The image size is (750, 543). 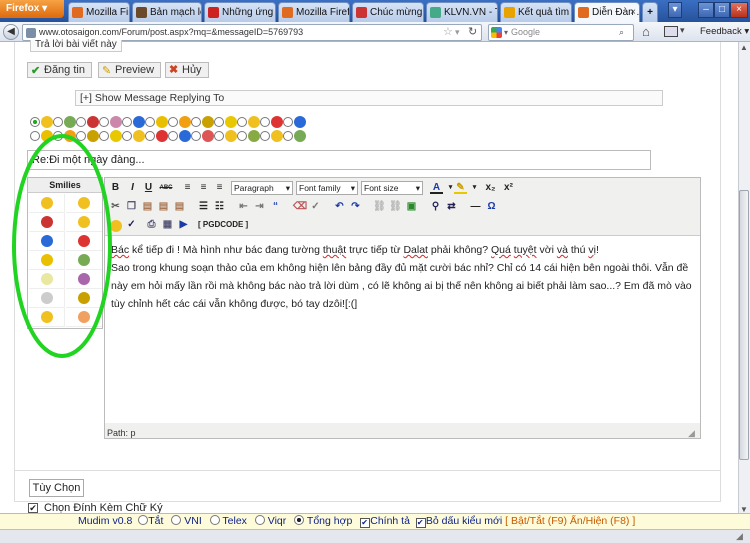 What do you see at coordinates (300, 207) in the screenshot?
I see `eraser-icon: ⌫` at bounding box center [300, 207].